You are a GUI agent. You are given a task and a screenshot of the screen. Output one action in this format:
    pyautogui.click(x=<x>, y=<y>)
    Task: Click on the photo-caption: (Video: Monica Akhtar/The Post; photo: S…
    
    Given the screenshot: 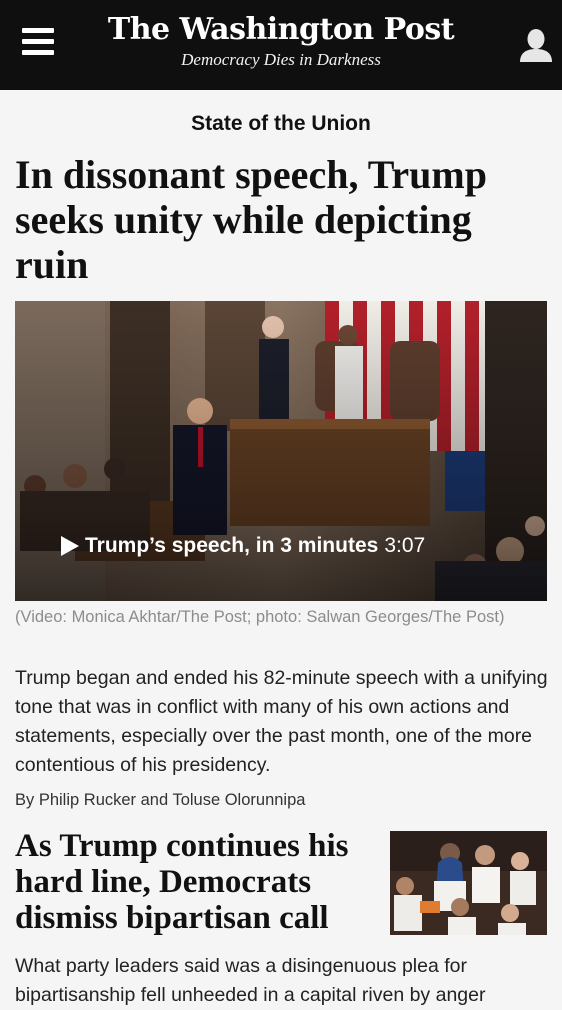 What is the action you would take?
    pyautogui.click(x=260, y=617)
    